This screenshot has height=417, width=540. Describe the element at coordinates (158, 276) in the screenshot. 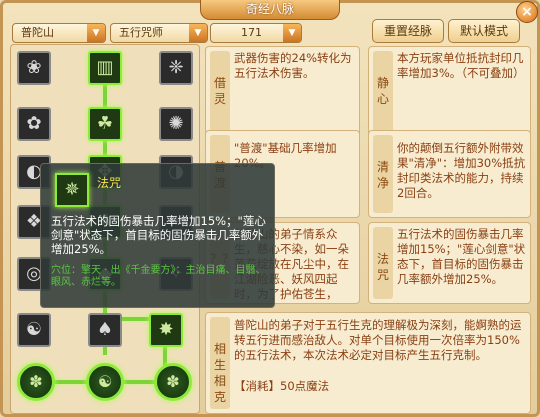

I see `tooltip-acupoint-note: 穴位：擎天 · 出《千金要方》：主治目痛、目翳、眼风、赤烂等。` at that location.